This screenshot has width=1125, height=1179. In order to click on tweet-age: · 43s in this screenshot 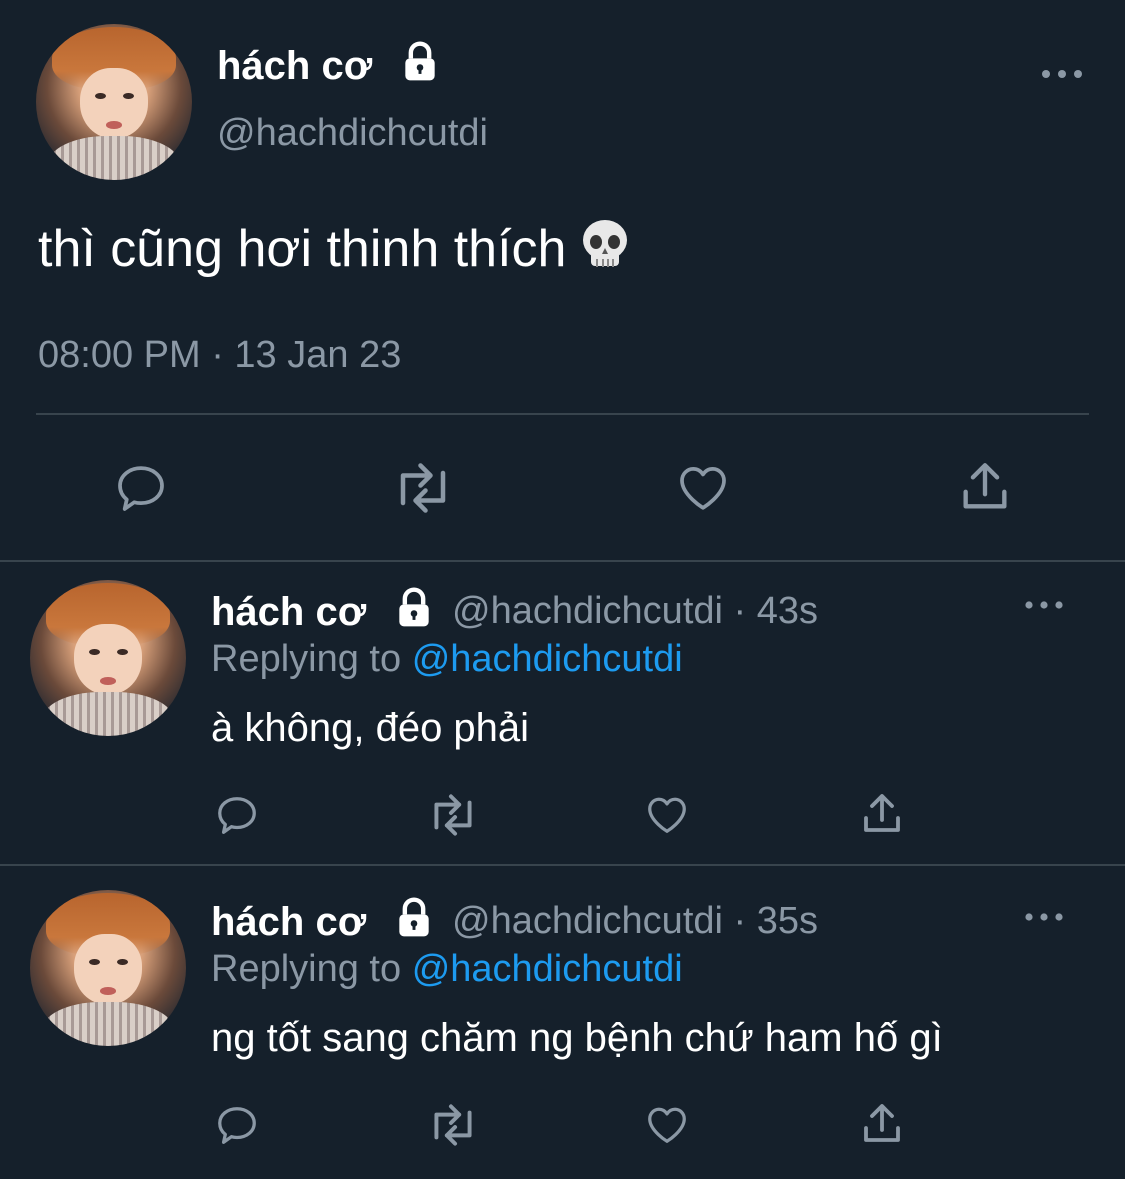, I will do `click(776, 611)`.